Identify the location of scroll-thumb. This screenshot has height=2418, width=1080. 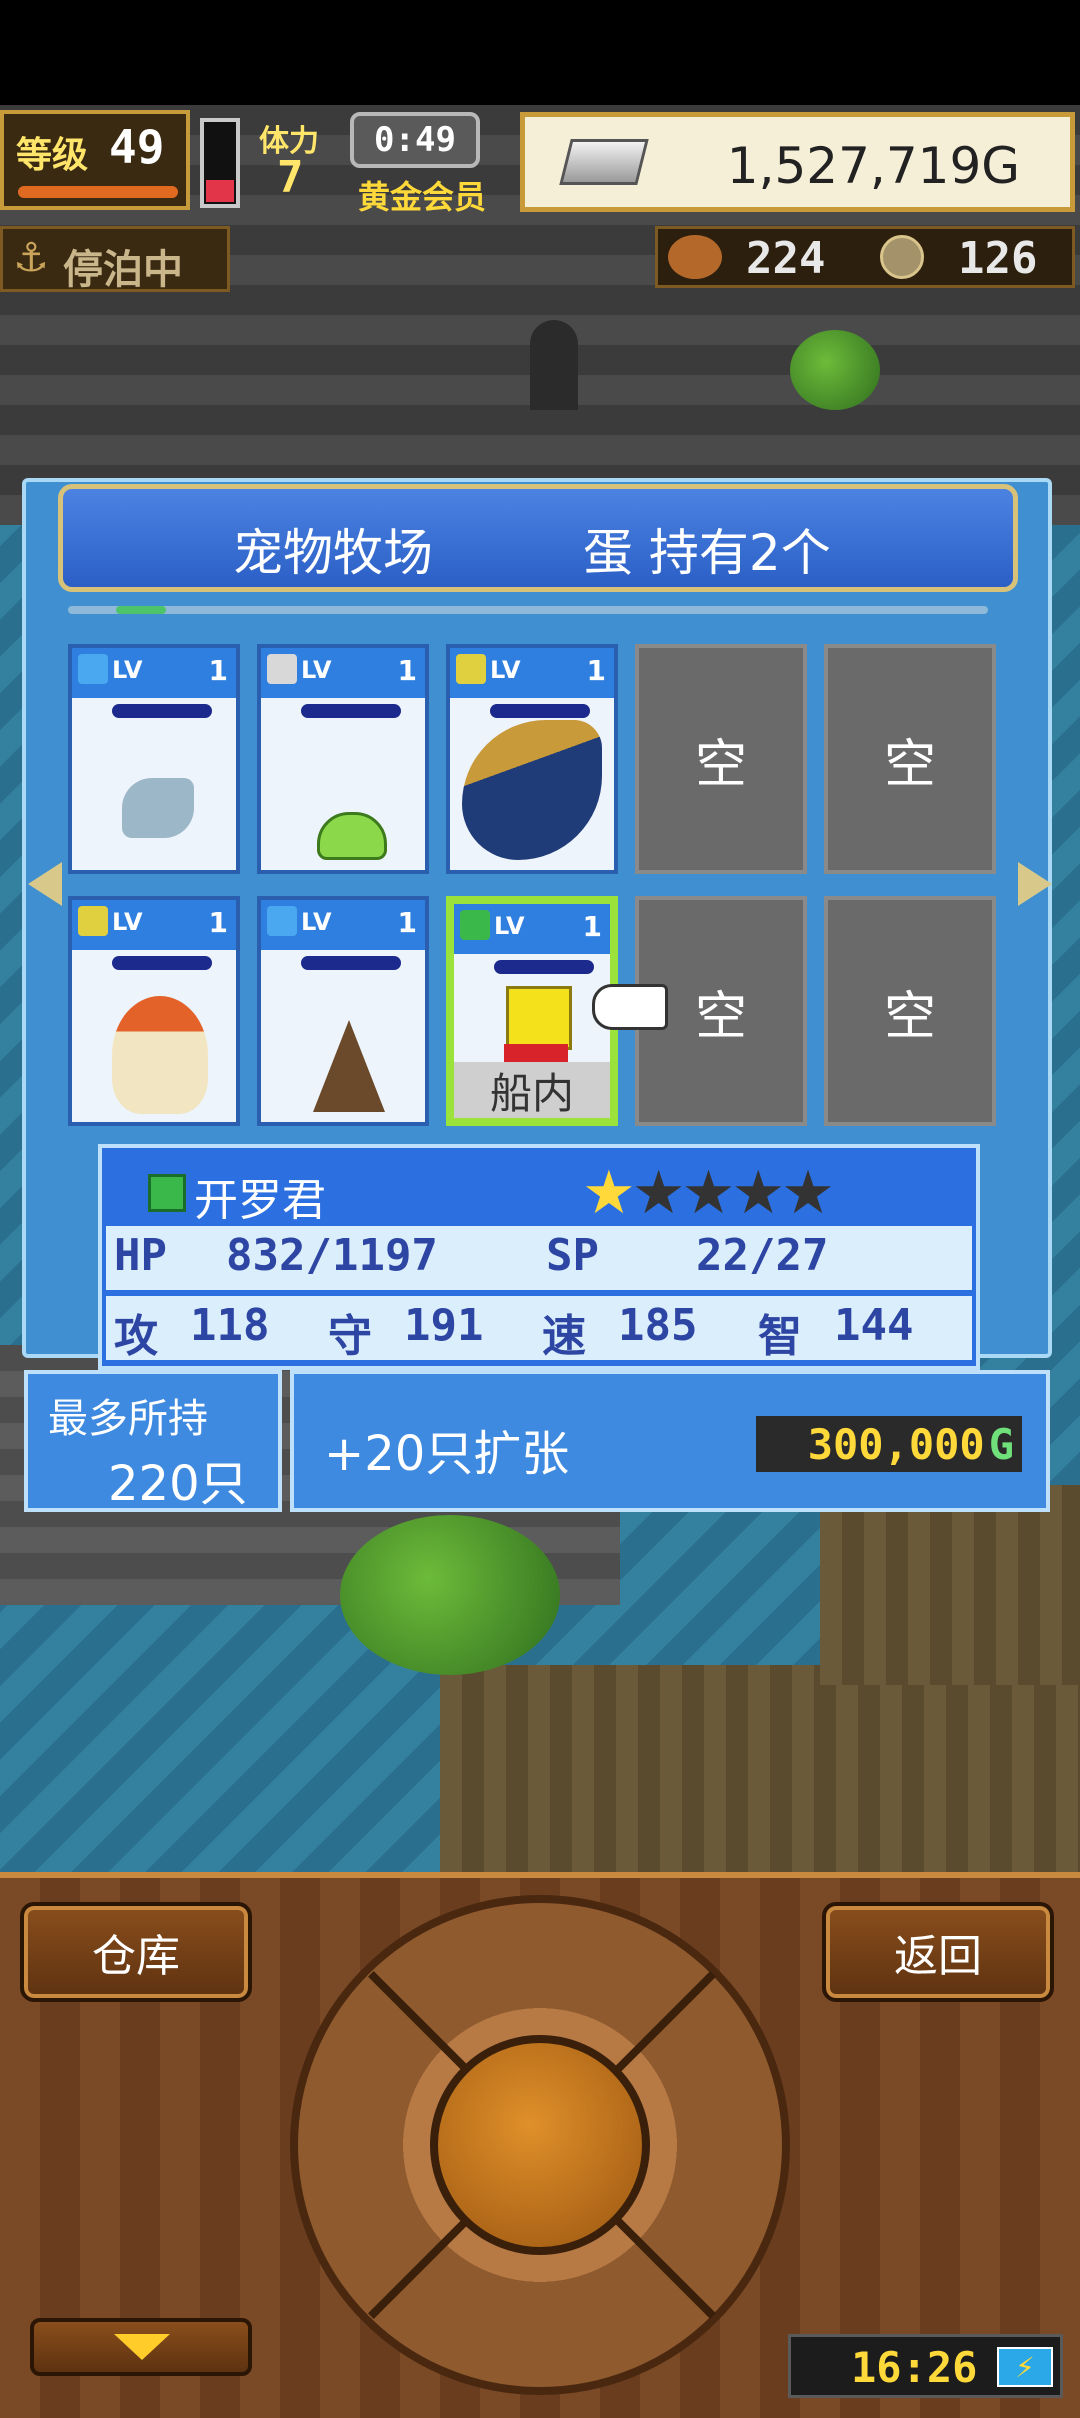
(141, 610).